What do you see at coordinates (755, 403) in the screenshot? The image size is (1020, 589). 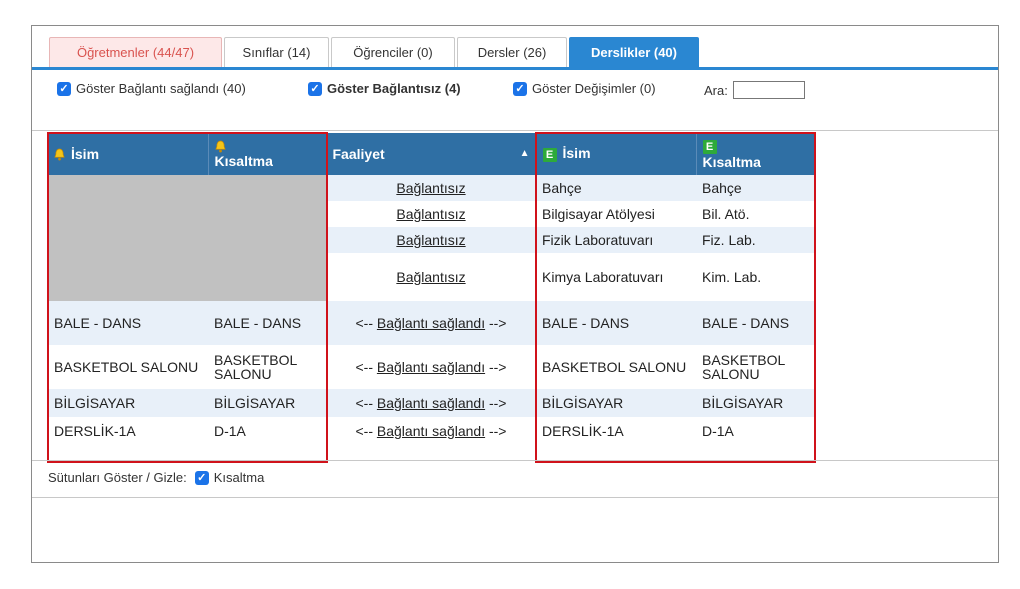 I see `right-abbr-cell: BİLGİSAYAR` at bounding box center [755, 403].